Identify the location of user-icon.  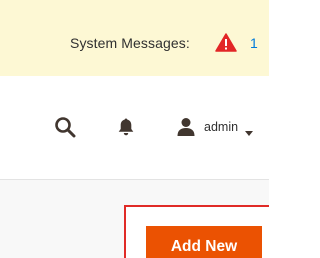
(186, 127).